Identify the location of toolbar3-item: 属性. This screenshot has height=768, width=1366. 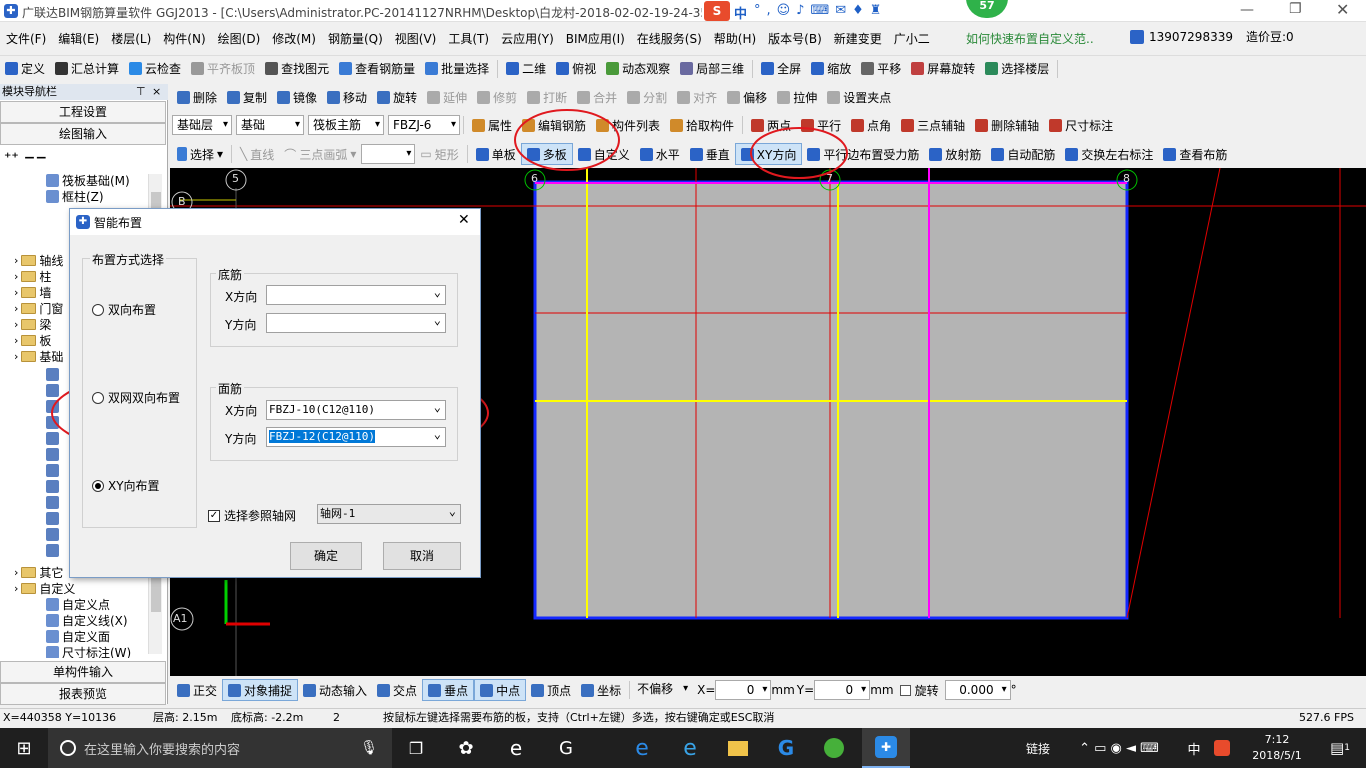
(492, 125).